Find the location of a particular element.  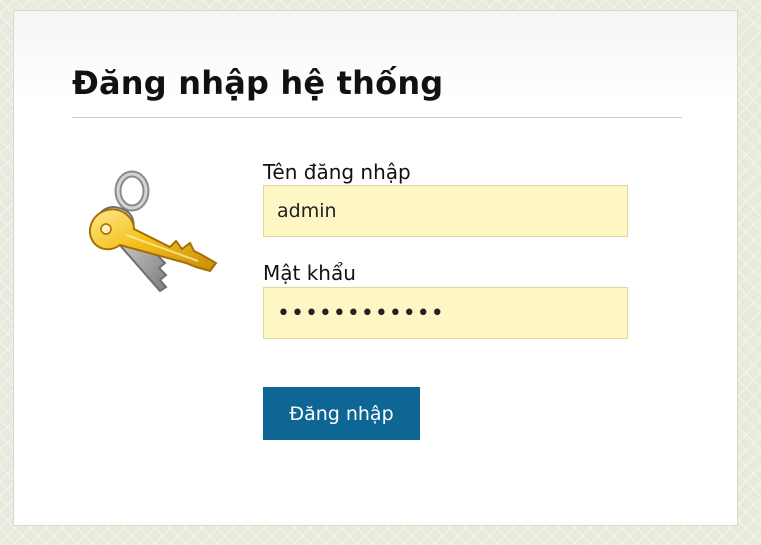

keys-icon is located at coordinates (153, 231).